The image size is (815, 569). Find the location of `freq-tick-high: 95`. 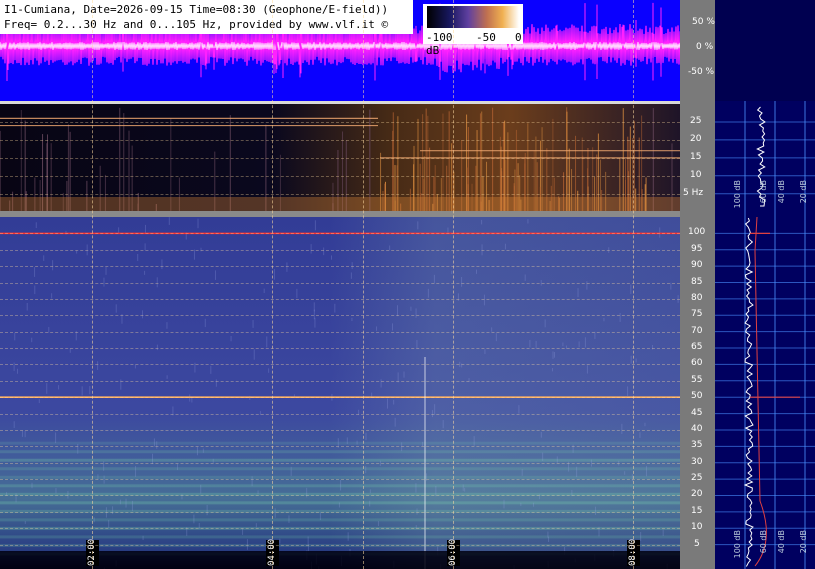

freq-tick-high: 95 is located at coordinates (697, 248).